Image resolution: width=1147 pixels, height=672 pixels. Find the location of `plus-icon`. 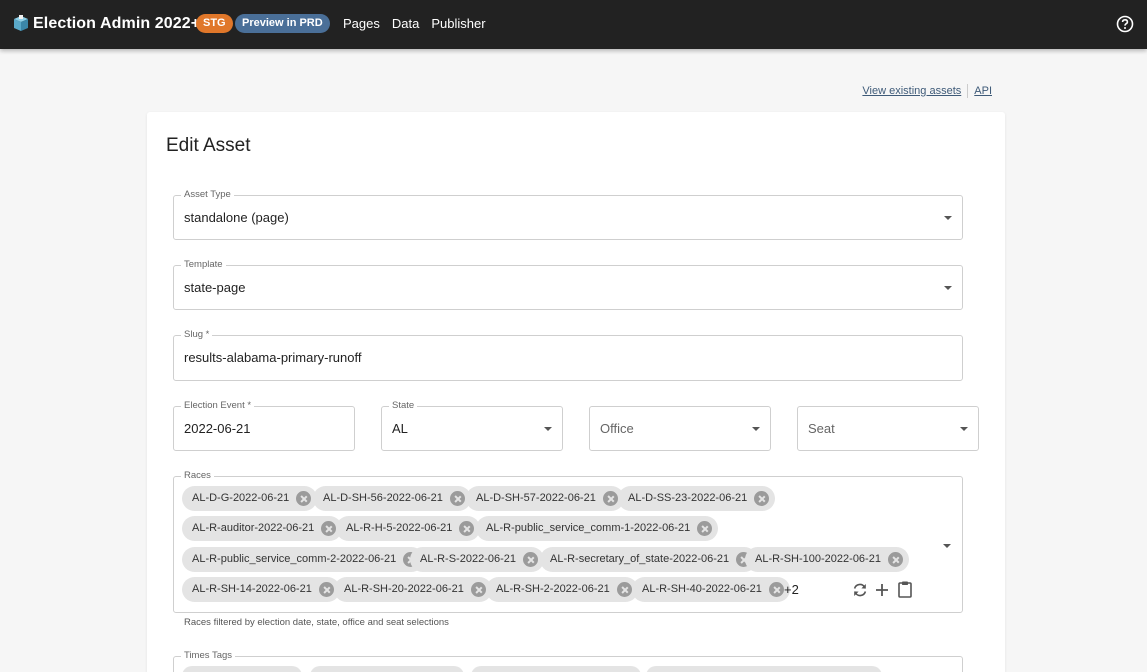

plus-icon is located at coordinates (882, 590).